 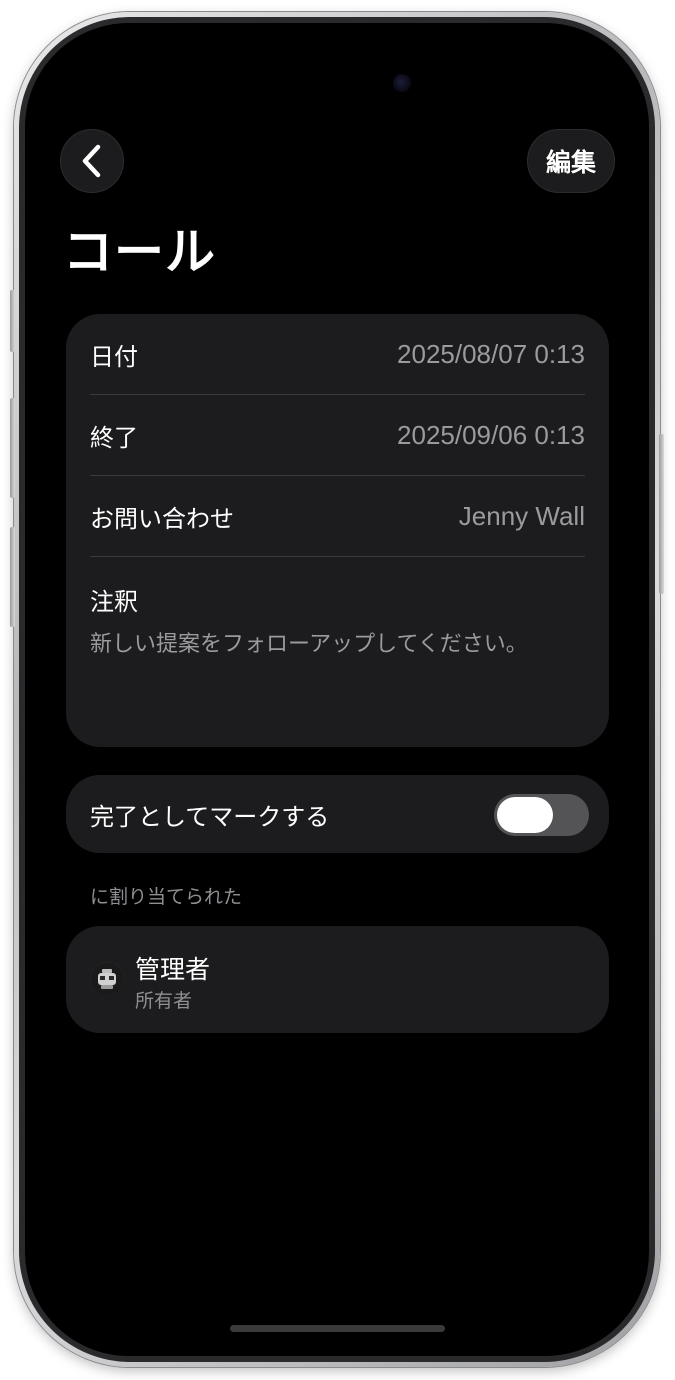 I want to click on contact-row: お問い合わせ Jenny Wall, so click(x=337, y=516).